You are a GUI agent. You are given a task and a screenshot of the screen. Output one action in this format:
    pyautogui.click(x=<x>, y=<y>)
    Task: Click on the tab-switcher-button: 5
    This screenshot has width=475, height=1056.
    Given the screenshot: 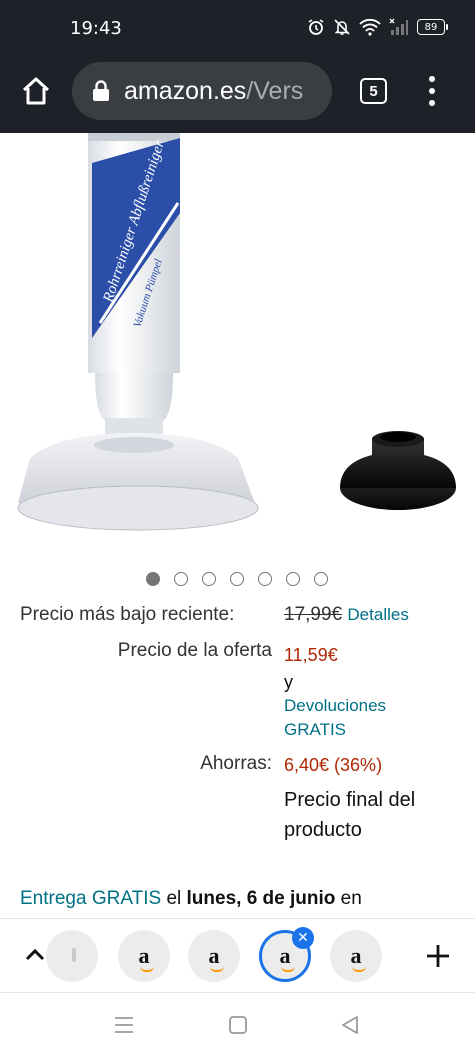 What is the action you would take?
    pyautogui.click(x=373, y=91)
    